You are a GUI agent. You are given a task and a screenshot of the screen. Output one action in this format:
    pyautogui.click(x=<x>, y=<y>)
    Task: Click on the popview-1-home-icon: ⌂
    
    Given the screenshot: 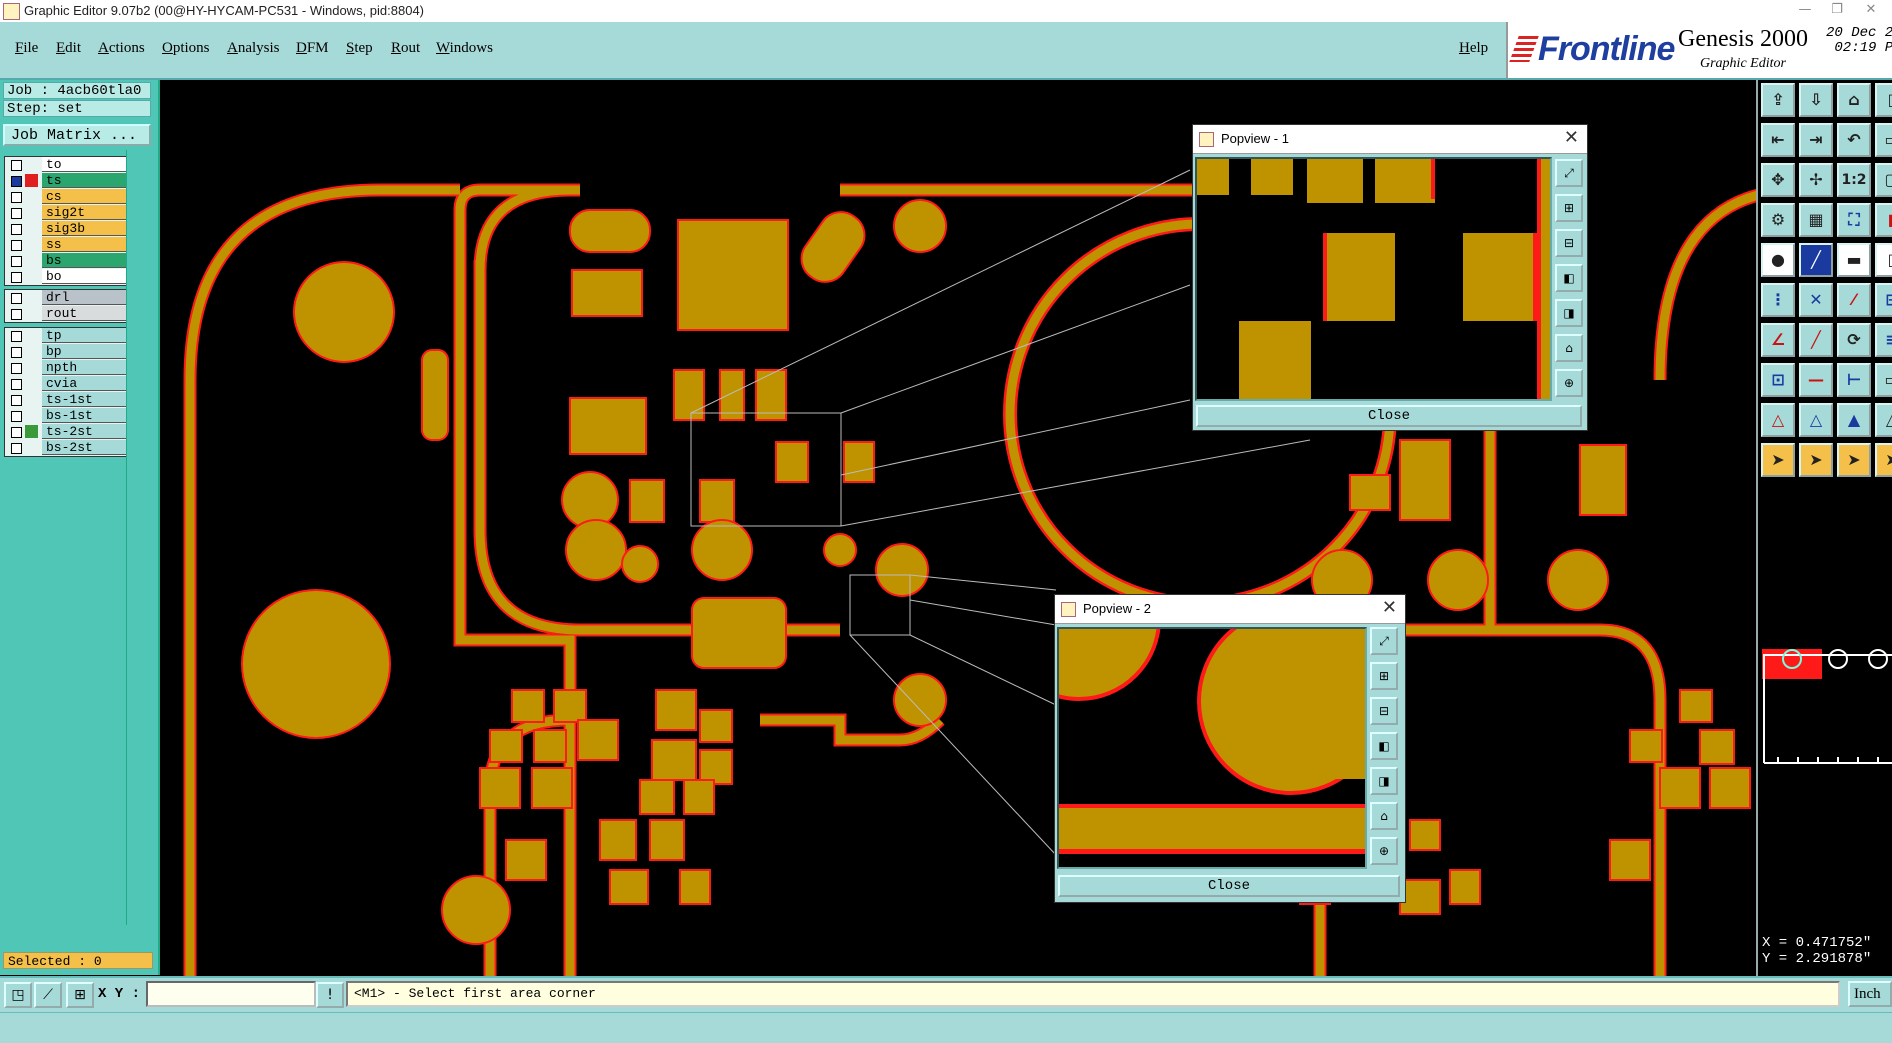 What is the action you would take?
    pyautogui.click(x=1569, y=348)
    